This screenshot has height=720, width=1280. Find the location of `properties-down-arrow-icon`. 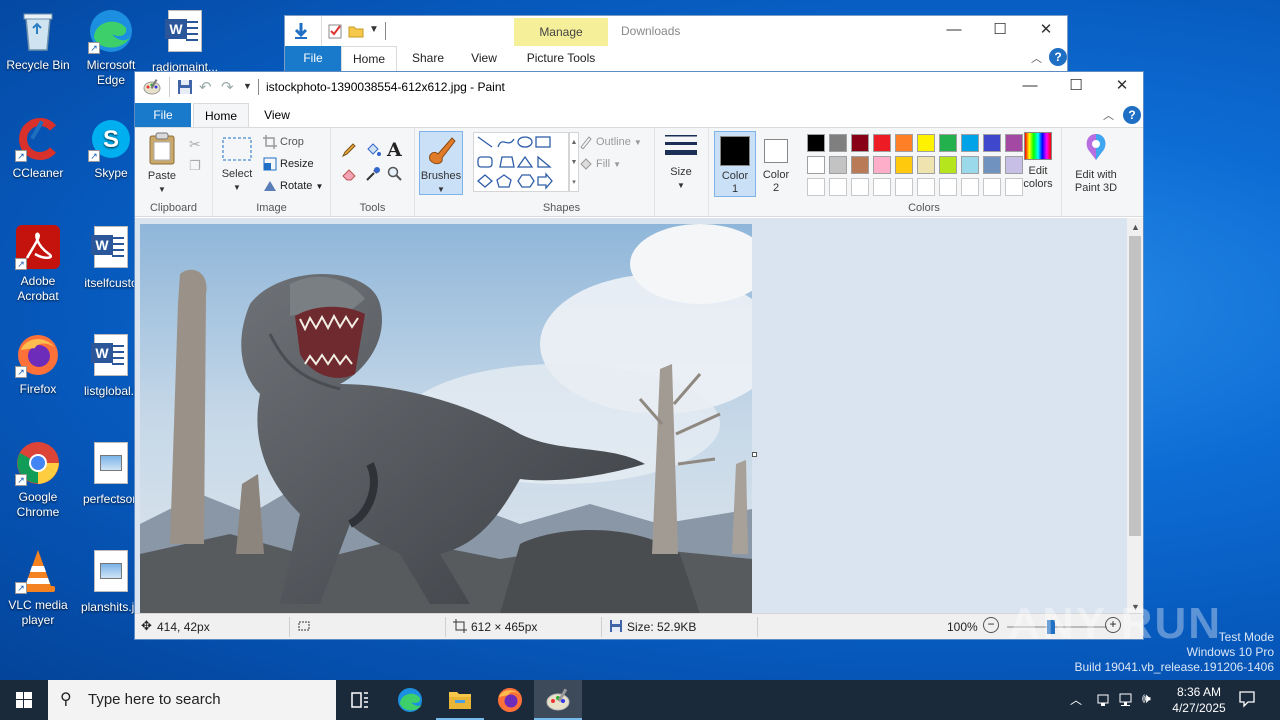

properties-down-arrow-icon is located at coordinates (301, 32).